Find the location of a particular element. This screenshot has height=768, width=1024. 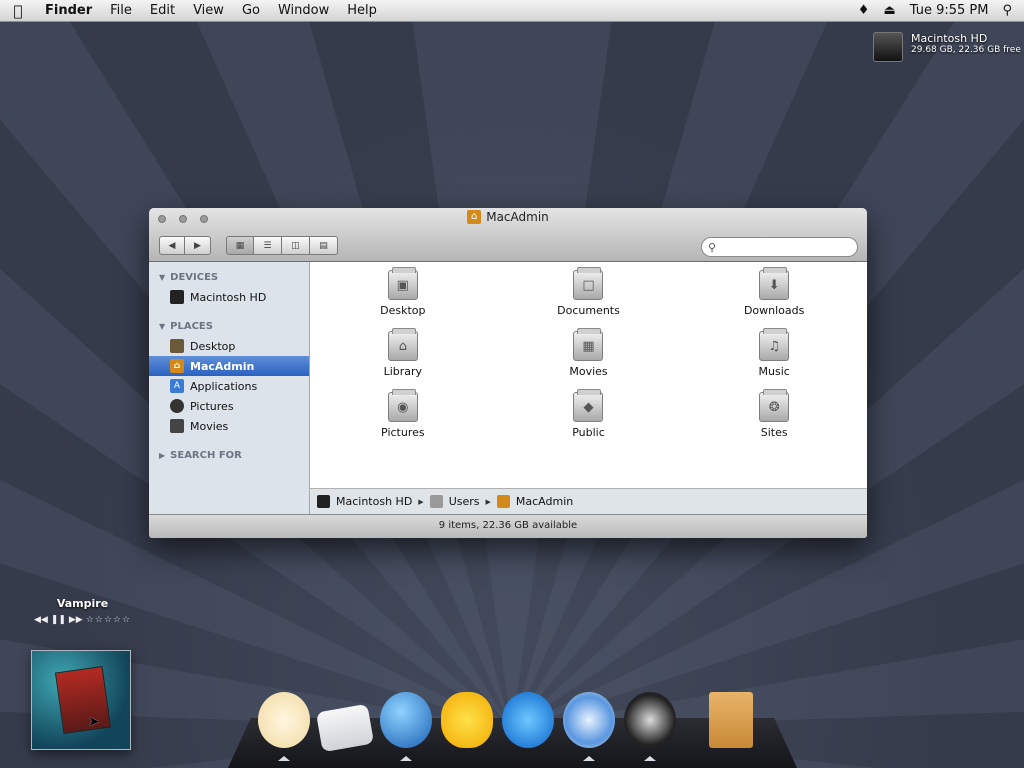

users-folder-icon is located at coordinates (436, 501).